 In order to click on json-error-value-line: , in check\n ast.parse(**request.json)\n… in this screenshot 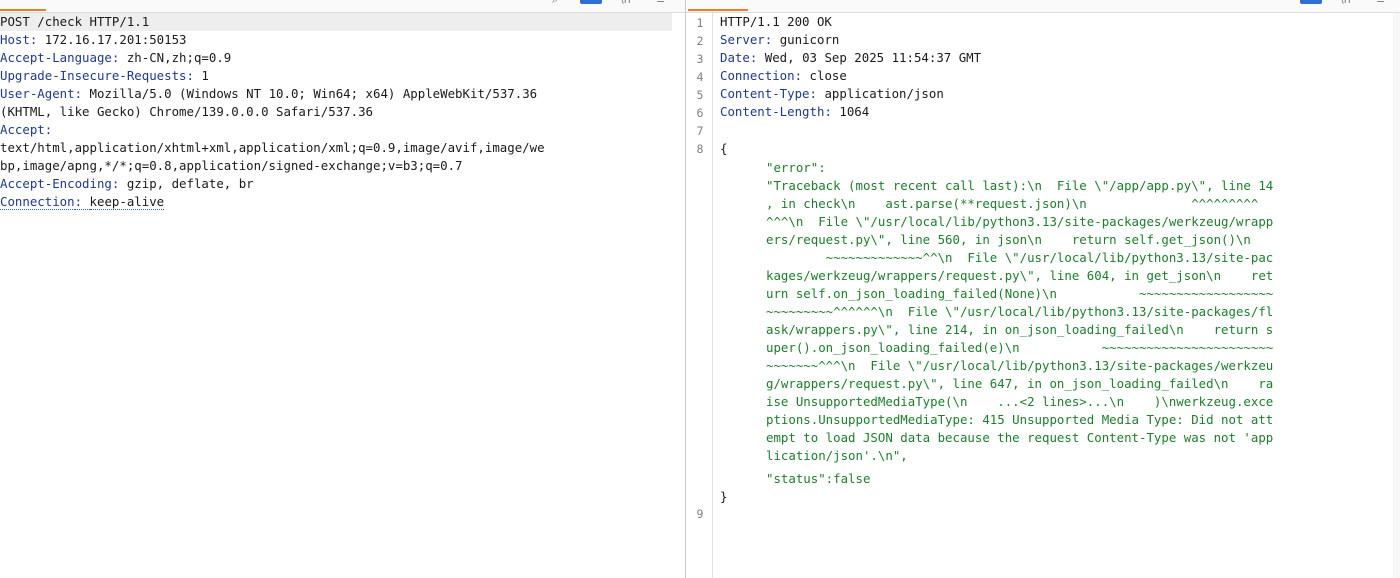, I will do `click(1012, 203)`.